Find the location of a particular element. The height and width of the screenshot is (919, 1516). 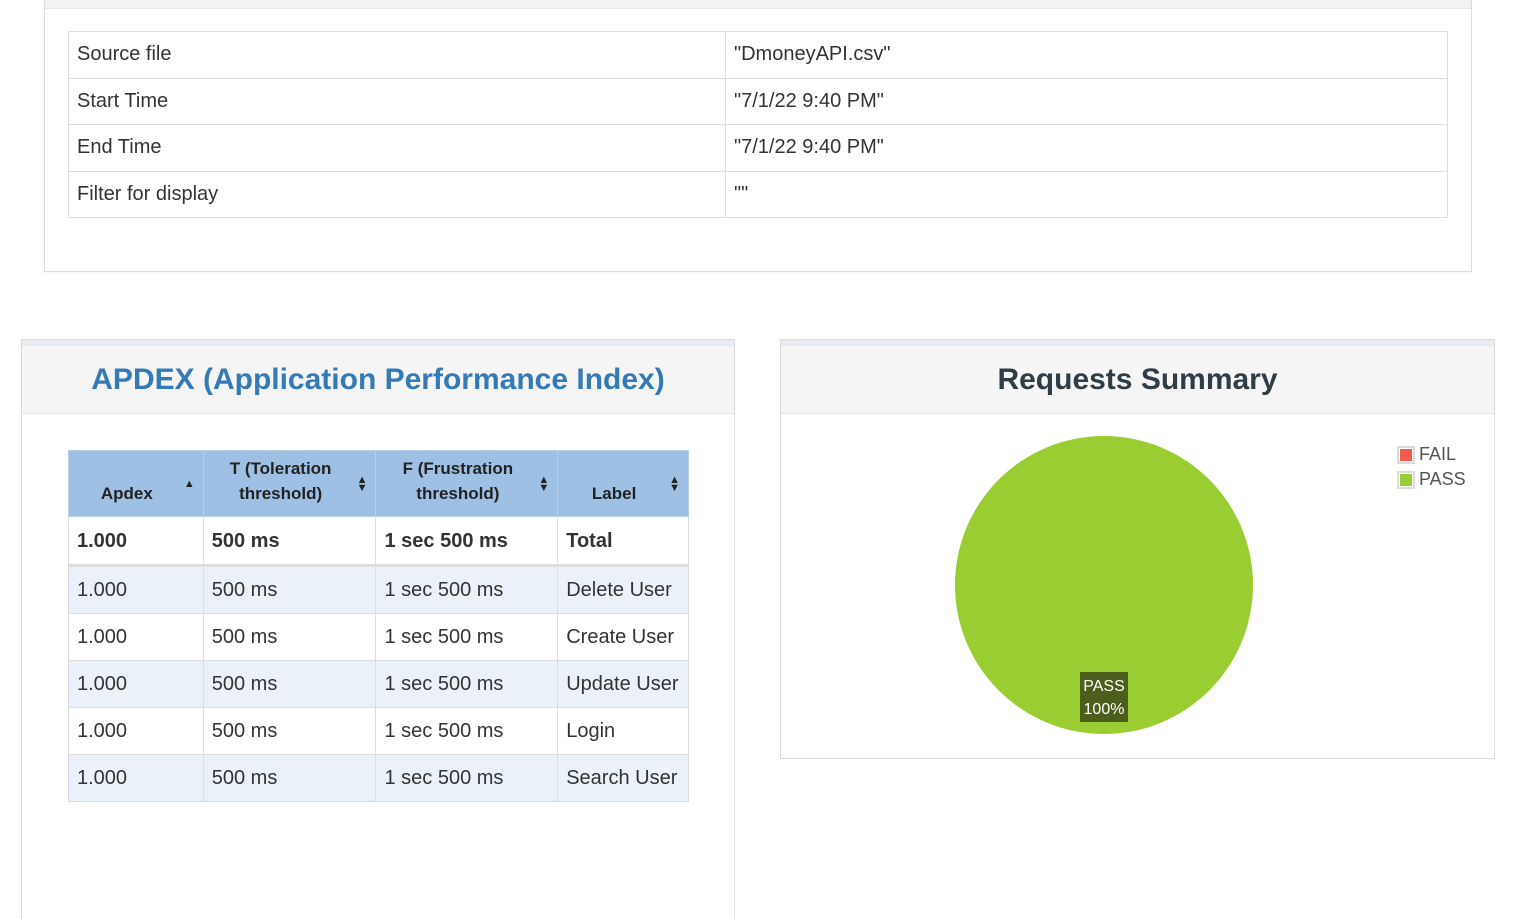

table-row: Filter for display "" is located at coordinates (758, 194).